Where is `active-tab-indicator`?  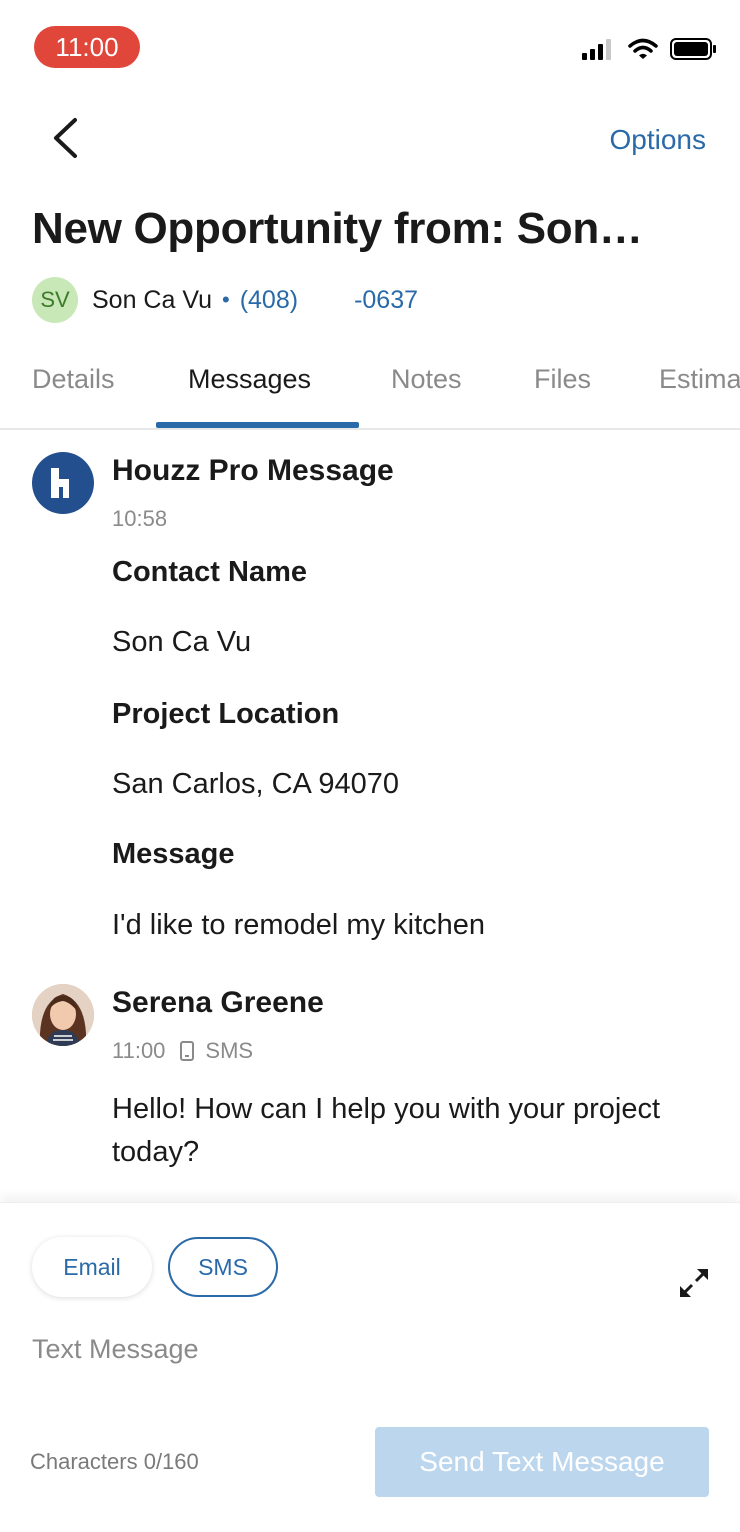
active-tab-indicator is located at coordinates (257, 425).